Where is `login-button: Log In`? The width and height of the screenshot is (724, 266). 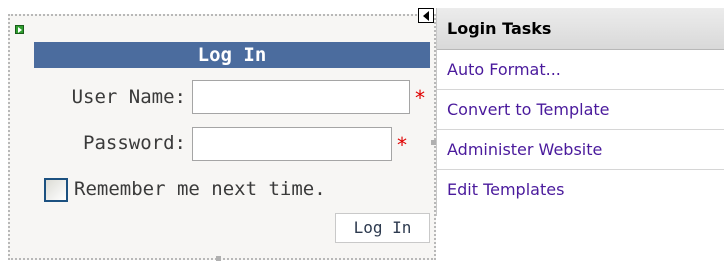 login-button: Log In is located at coordinates (382, 228).